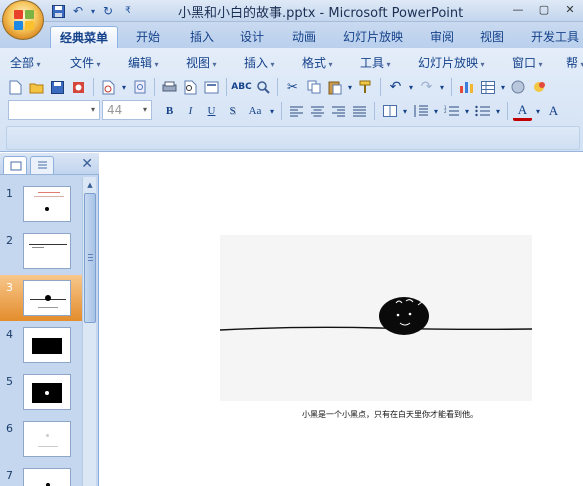 The image size is (583, 486). Describe the element at coordinates (405, 111) in the screenshot. I see `columns-dropdown-icon: ▾` at that location.